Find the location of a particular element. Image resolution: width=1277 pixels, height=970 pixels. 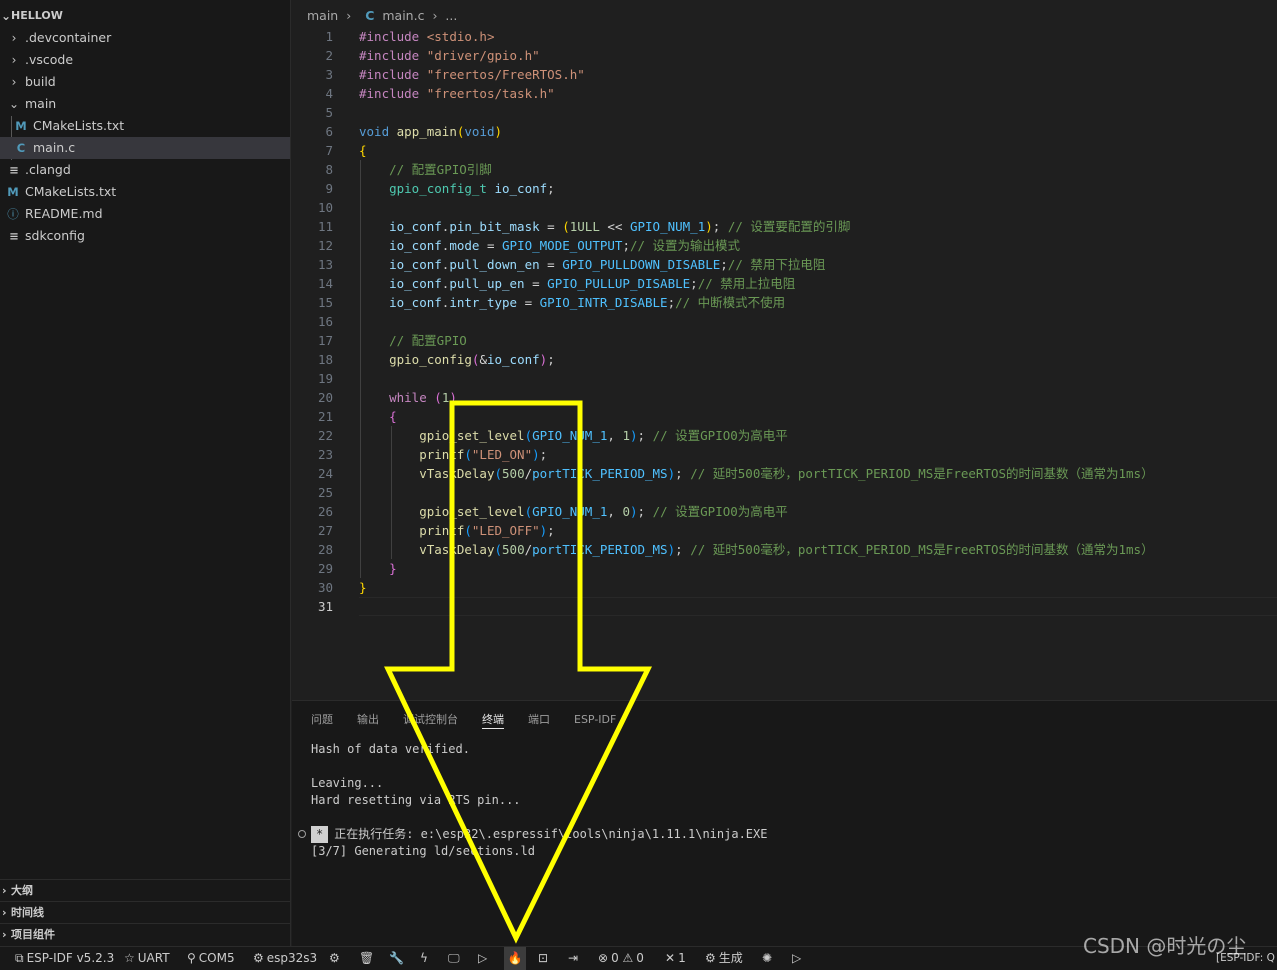

line-number: 30 is located at coordinates (325, 587).